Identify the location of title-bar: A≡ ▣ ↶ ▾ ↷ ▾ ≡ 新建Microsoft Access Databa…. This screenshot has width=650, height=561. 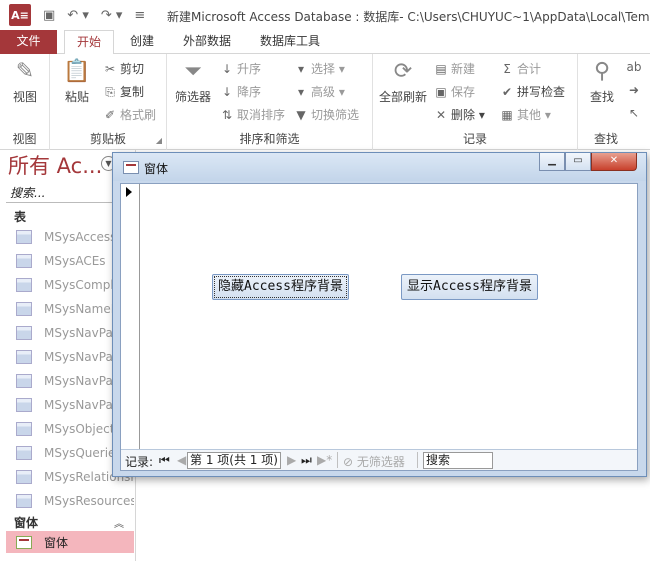
(325, 15).